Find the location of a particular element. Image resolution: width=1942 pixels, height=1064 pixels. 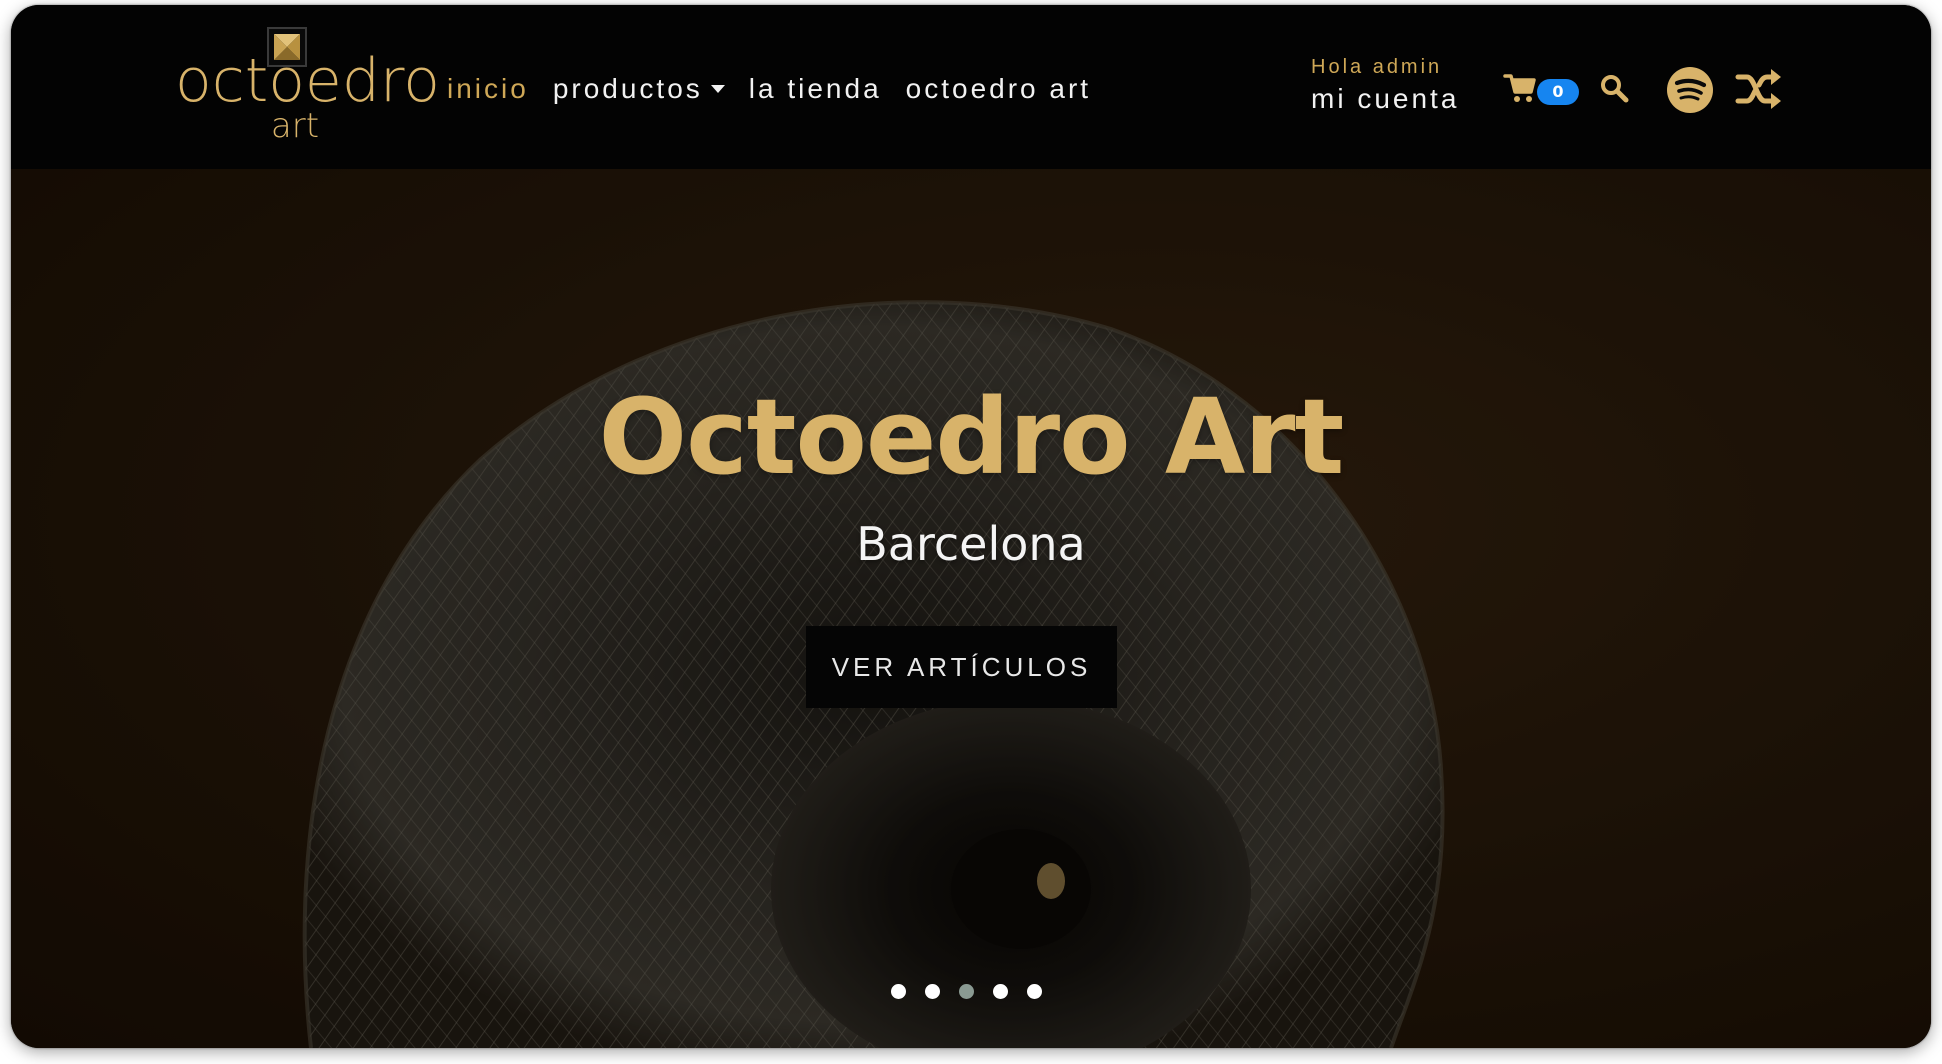

nav-item-label: la tienda is located at coordinates (815, 88).